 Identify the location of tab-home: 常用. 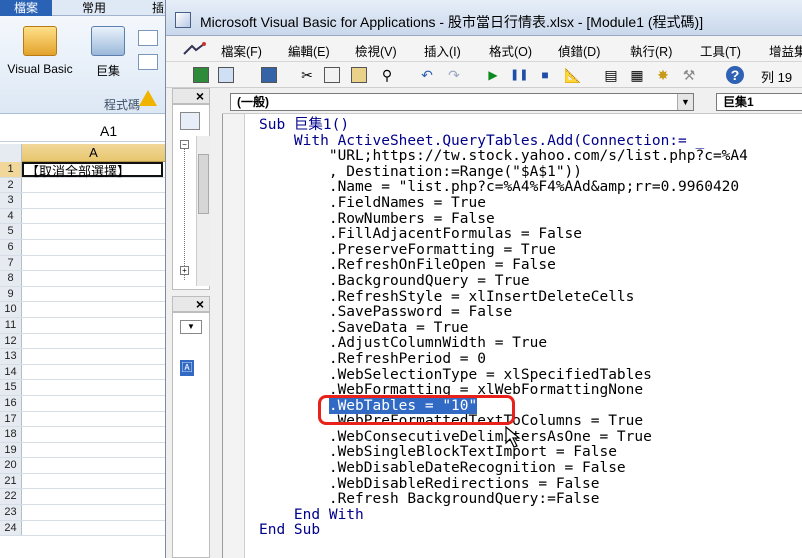
(94, 8).